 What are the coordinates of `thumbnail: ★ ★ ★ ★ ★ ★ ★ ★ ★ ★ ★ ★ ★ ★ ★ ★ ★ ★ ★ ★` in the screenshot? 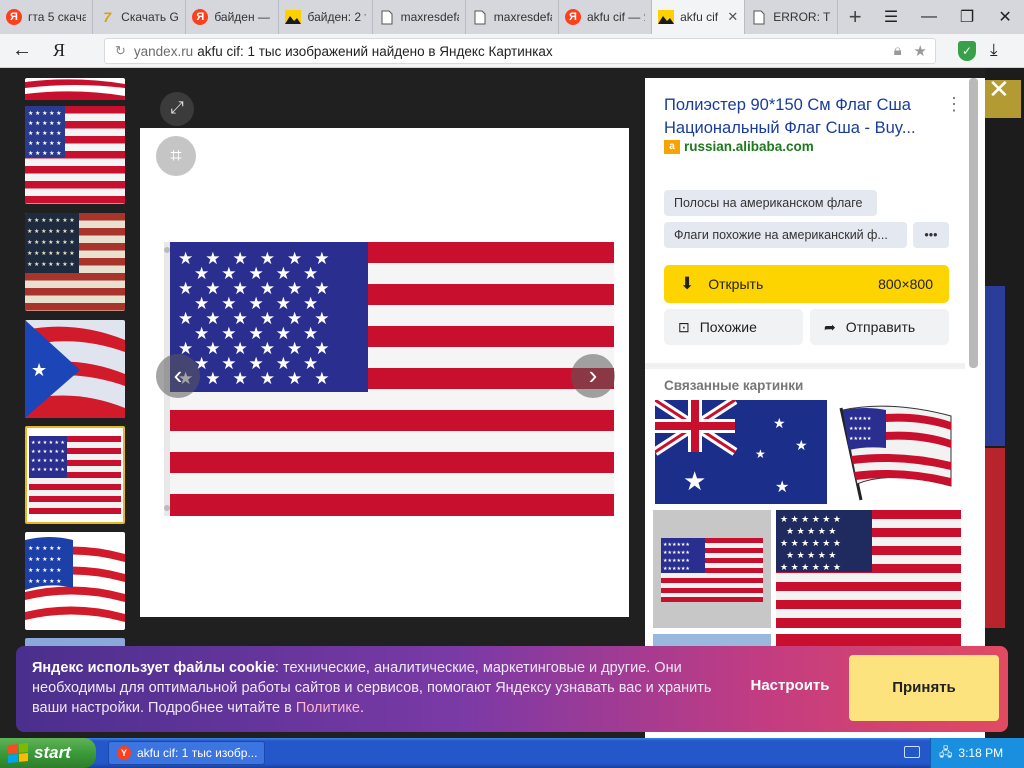 It's located at (75, 581).